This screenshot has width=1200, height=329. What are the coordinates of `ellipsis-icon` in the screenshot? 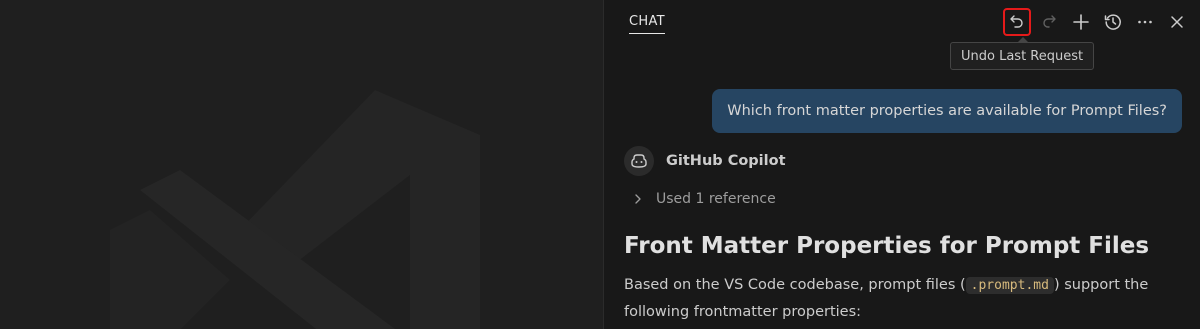 It's located at (1145, 22).